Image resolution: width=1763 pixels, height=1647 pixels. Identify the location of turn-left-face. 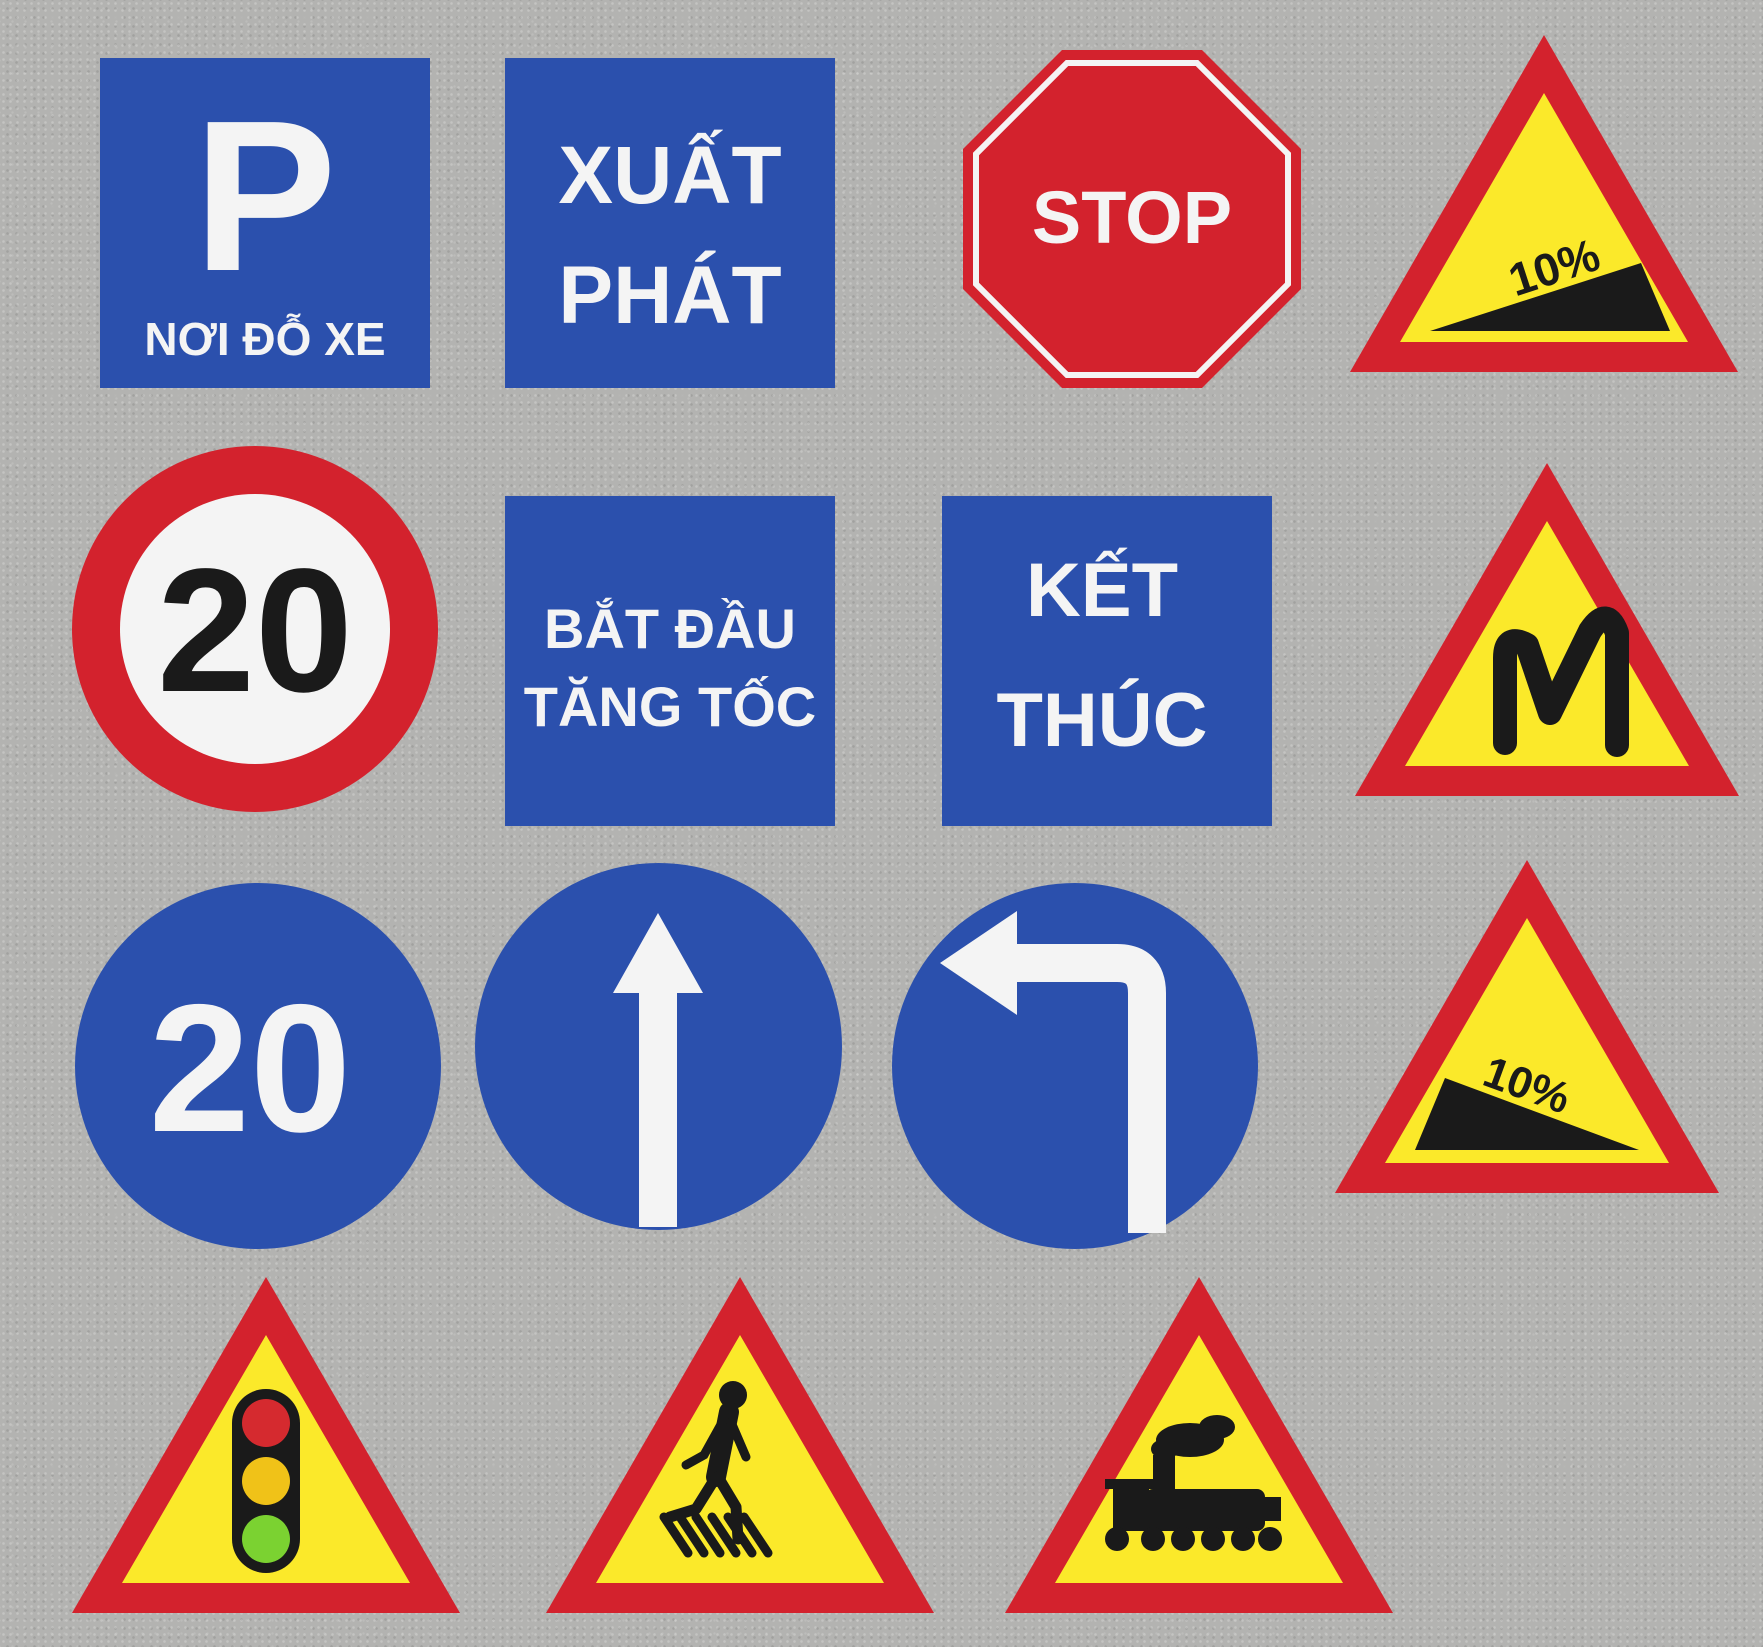
(1075, 1066).